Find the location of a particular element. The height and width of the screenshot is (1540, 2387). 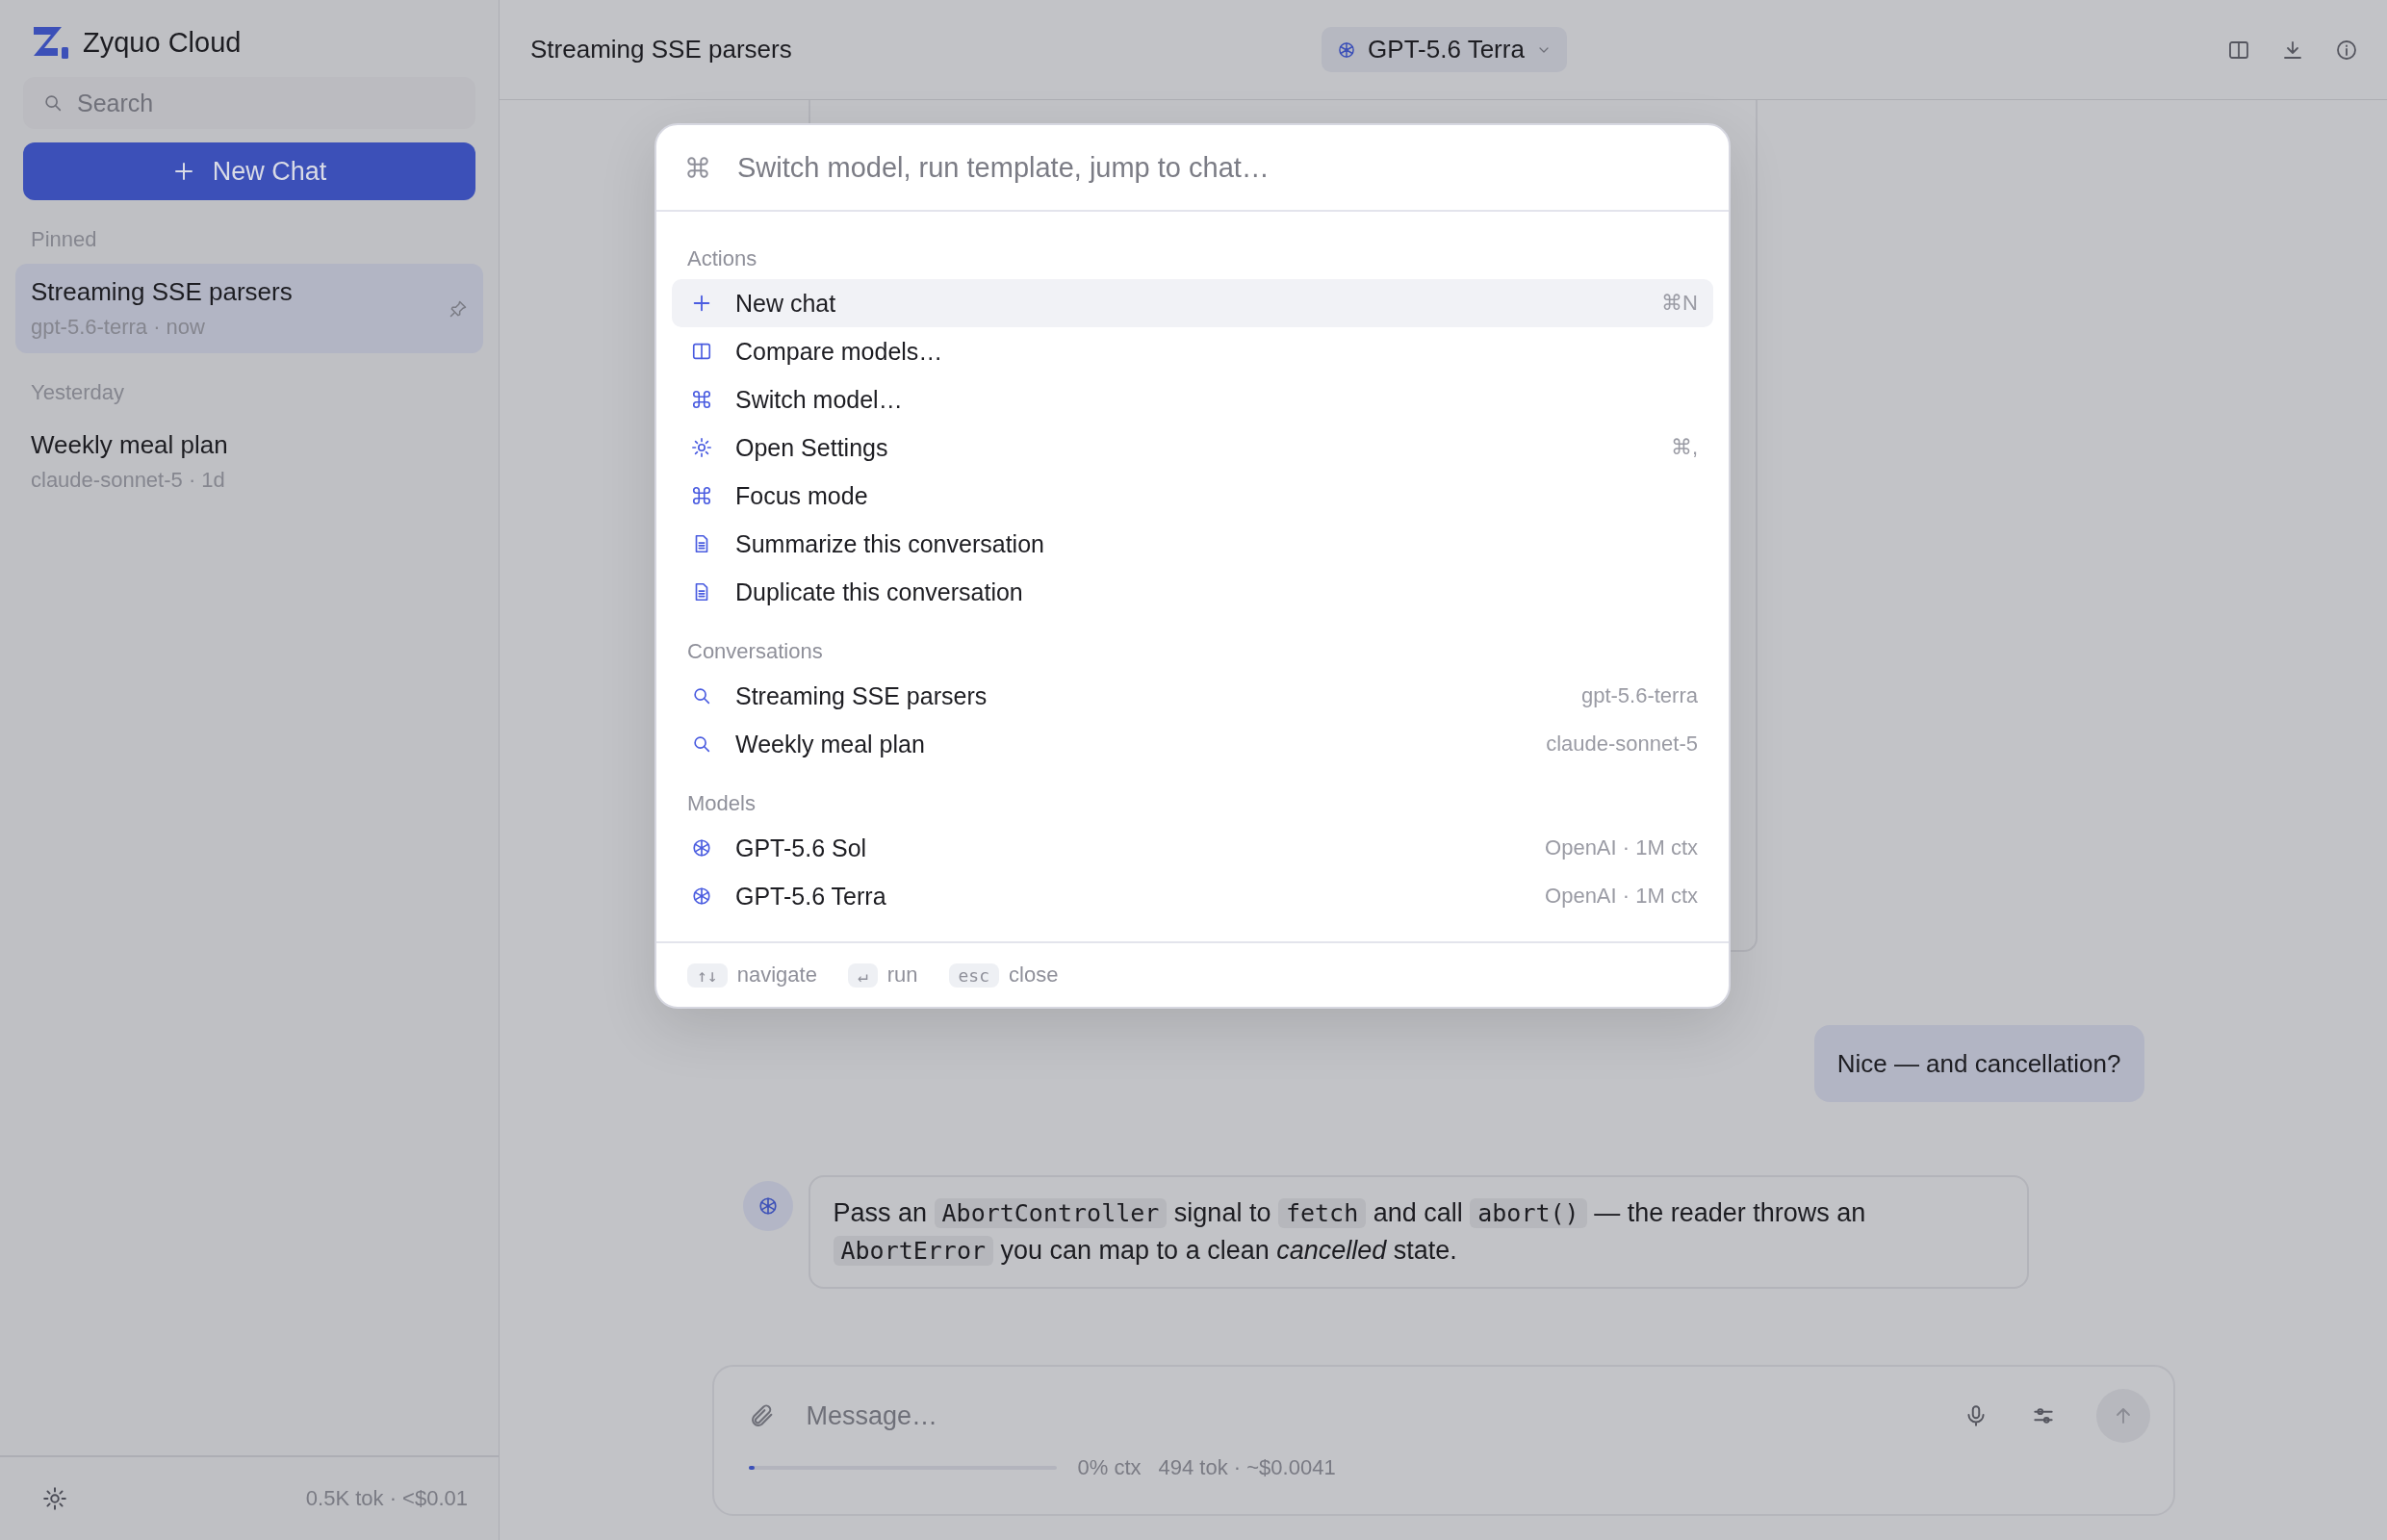

command-item: GPT-5.6 Terra OpenAI · 1M ctx is located at coordinates (1192, 896).